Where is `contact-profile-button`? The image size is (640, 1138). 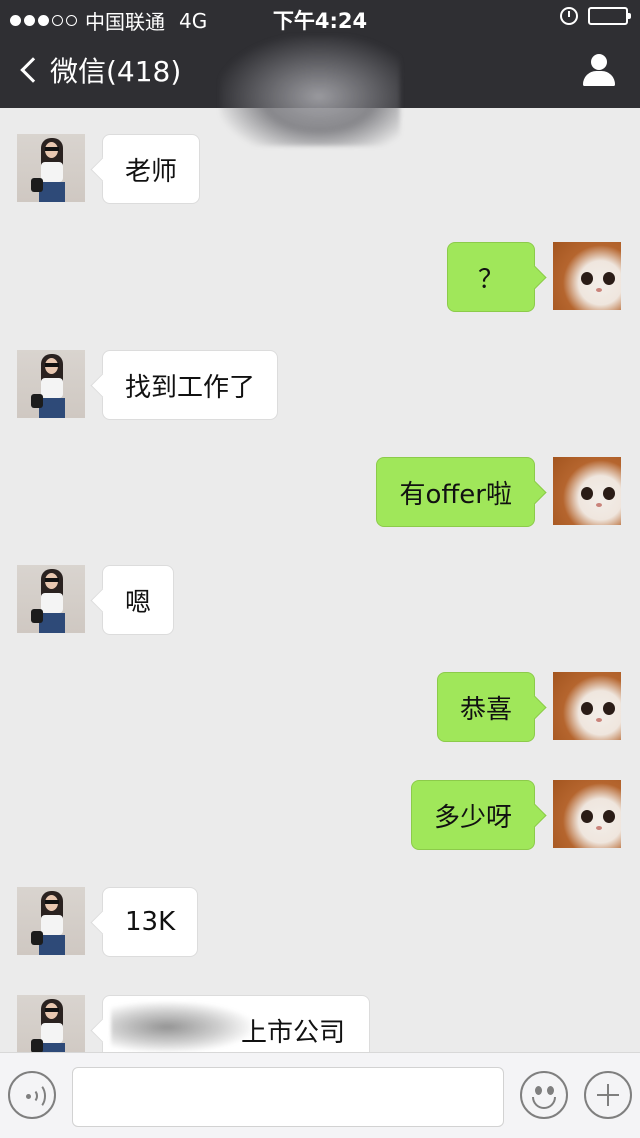
contact-profile-button is located at coordinates (599, 71).